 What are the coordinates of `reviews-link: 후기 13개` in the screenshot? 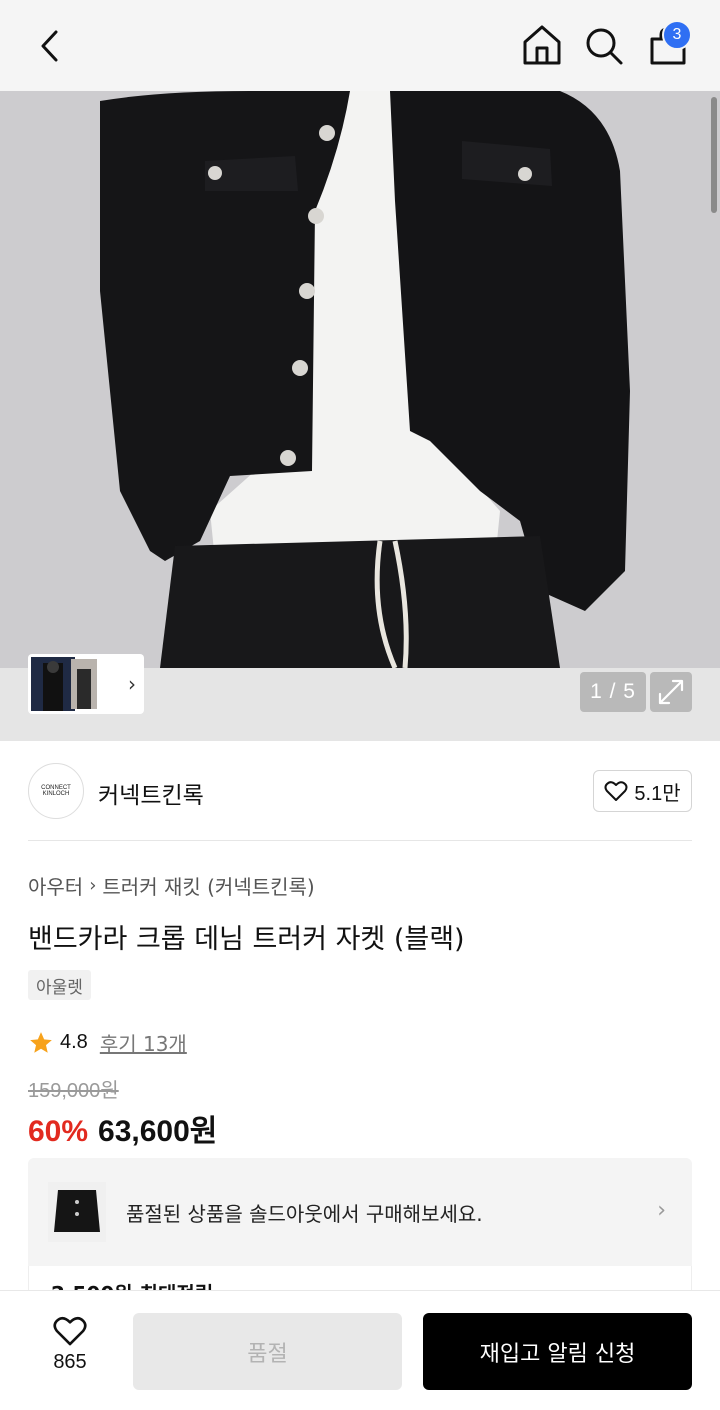 It's located at (143, 1042).